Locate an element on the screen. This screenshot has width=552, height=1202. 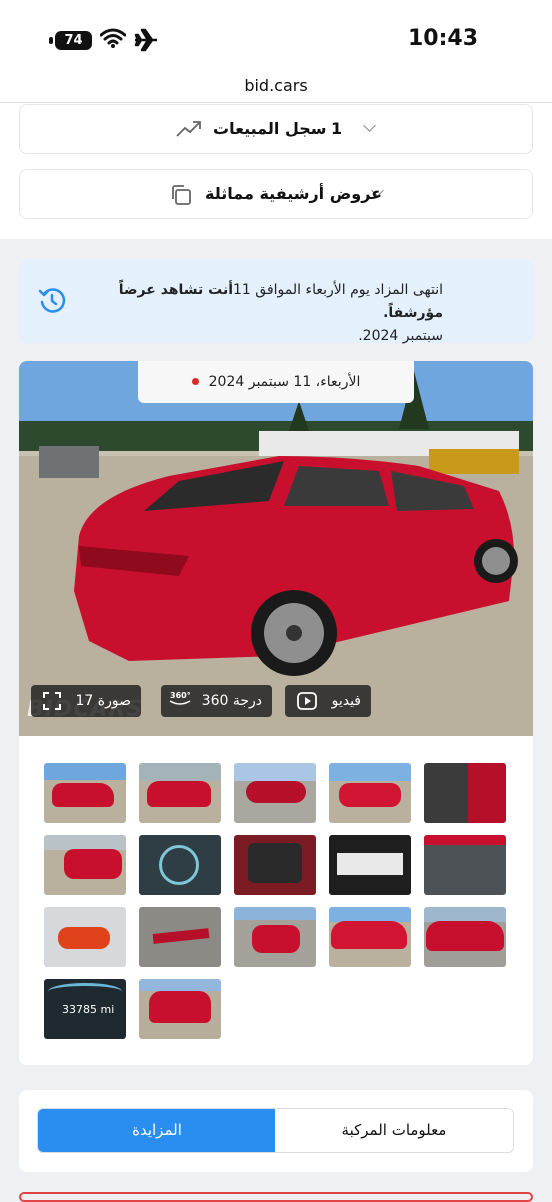
next-section-edge is located at coordinates (276, 1197).